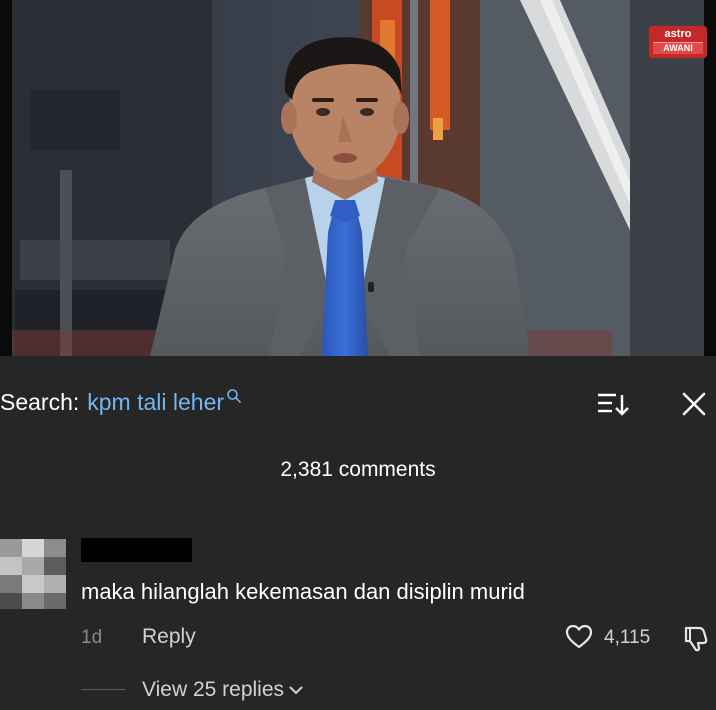 This screenshot has height=710, width=716. What do you see at coordinates (358, 469) in the screenshot?
I see `comments-count: 2,381 comments` at bounding box center [358, 469].